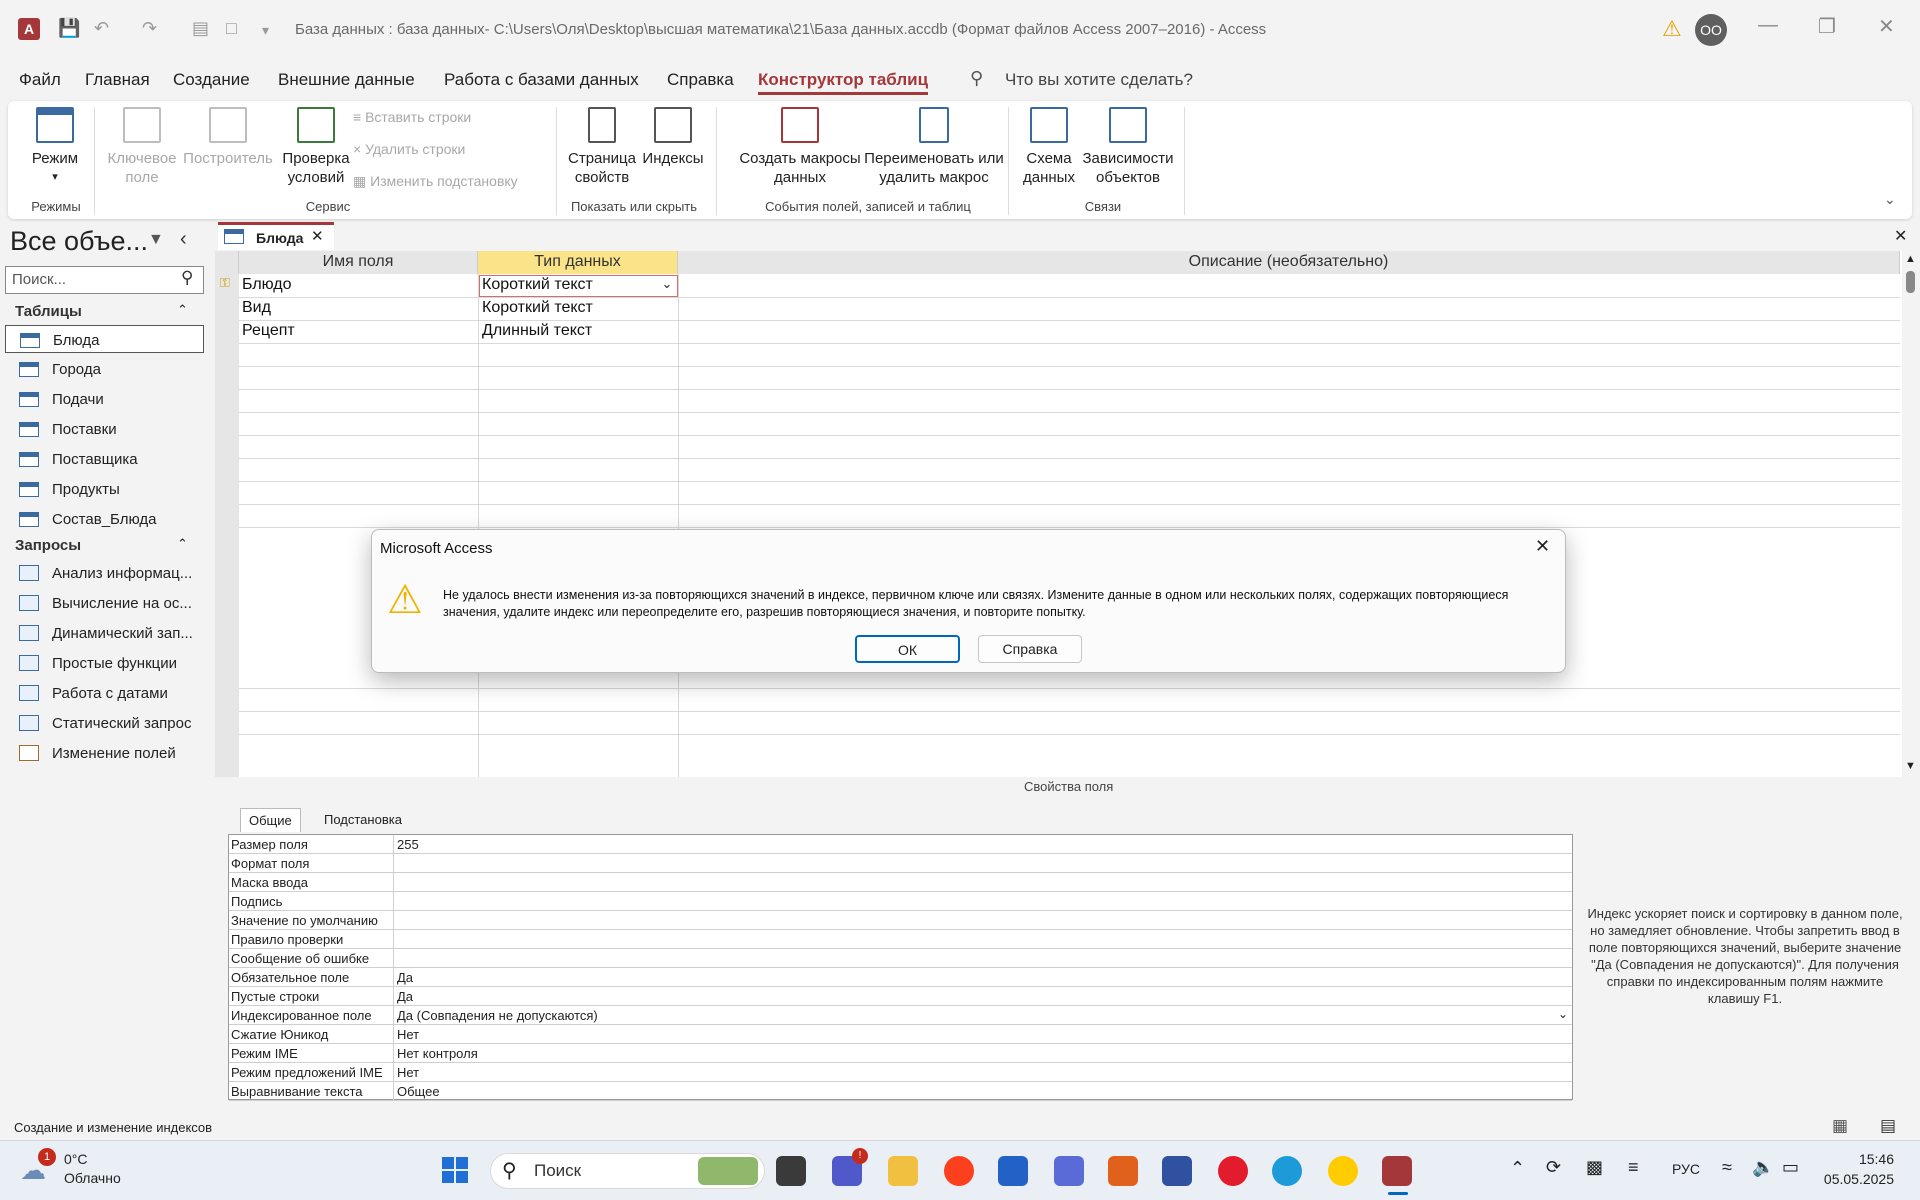 Image resolution: width=1920 pixels, height=1200 pixels. What do you see at coordinates (104, 723) in the screenshot?
I see `nav-query-item: Статический запрос` at bounding box center [104, 723].